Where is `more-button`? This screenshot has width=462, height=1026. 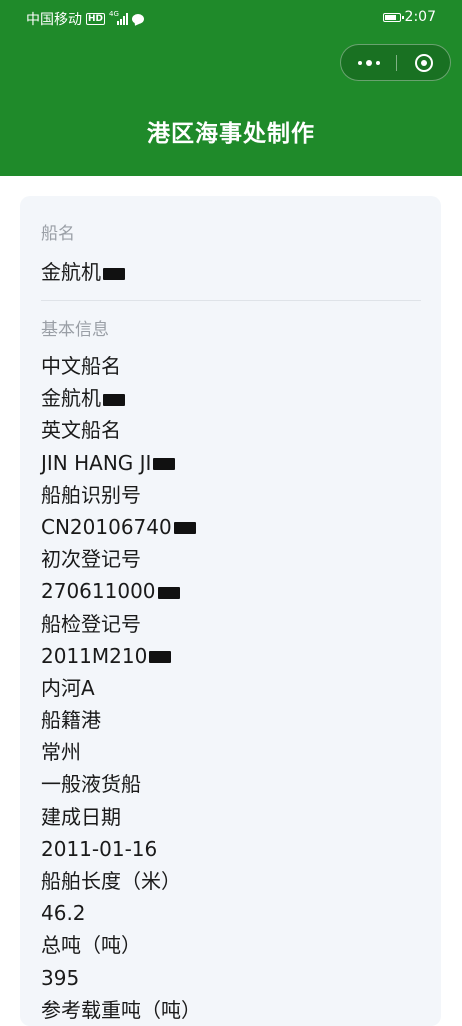 more-button is located at coordinates (368, 62).